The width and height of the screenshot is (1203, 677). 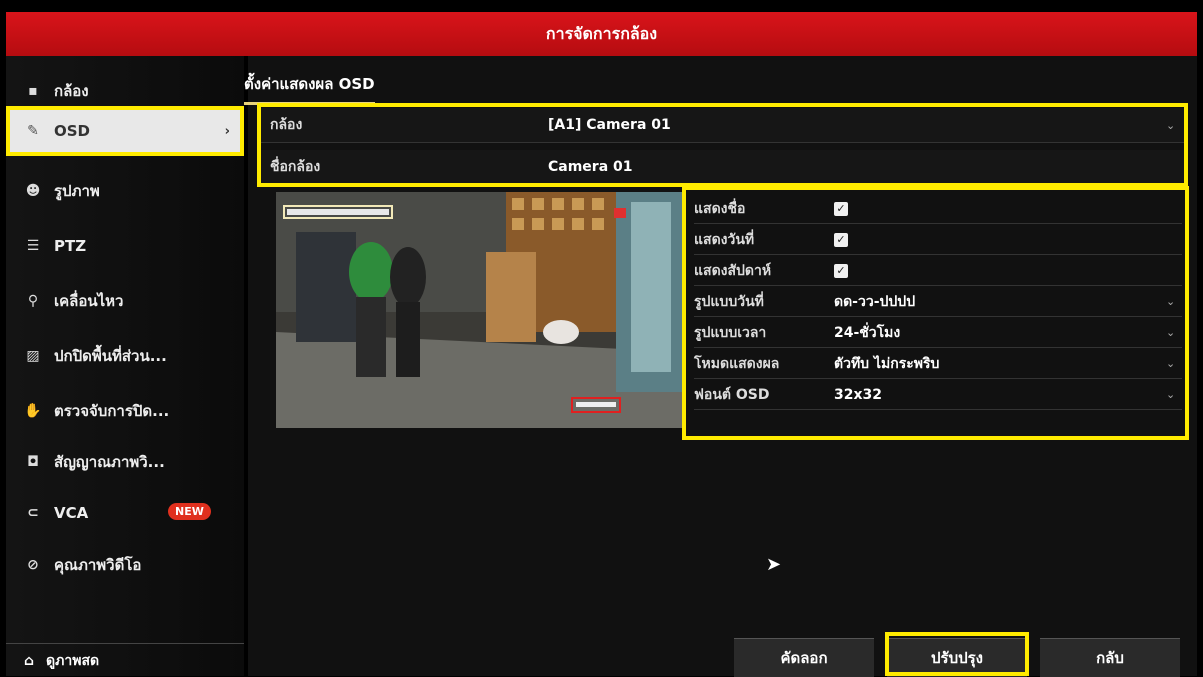 I want to click on show-week-row: แสดงสัปดาห์ ✓, so click(x=938, y=271).